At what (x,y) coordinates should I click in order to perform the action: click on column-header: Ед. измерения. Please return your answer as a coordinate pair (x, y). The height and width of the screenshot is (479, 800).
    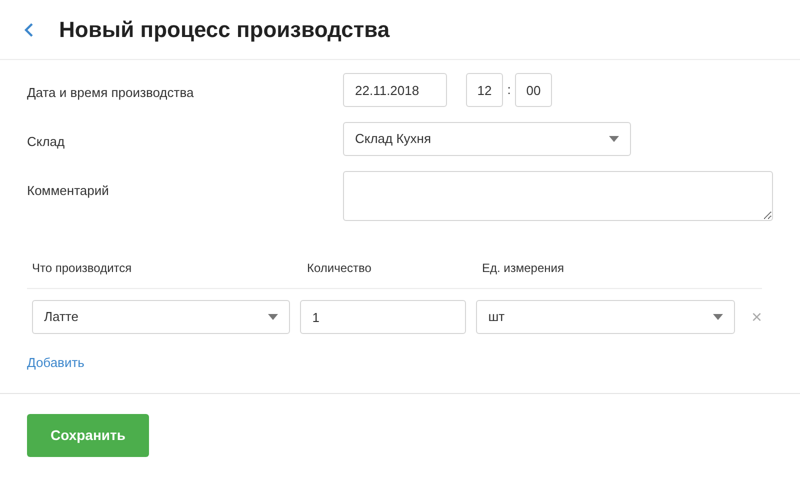
    Looking at the image, I should click on (523, 268).